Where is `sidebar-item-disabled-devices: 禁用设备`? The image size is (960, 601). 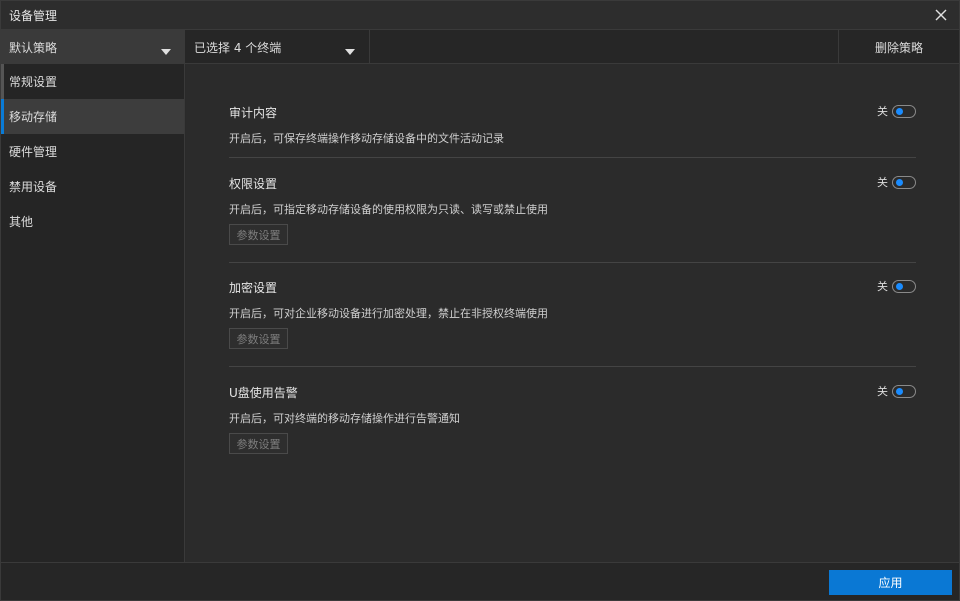
sidebar-item-disabled-devices: 禁用设备 is located at coordinates (92, 186).